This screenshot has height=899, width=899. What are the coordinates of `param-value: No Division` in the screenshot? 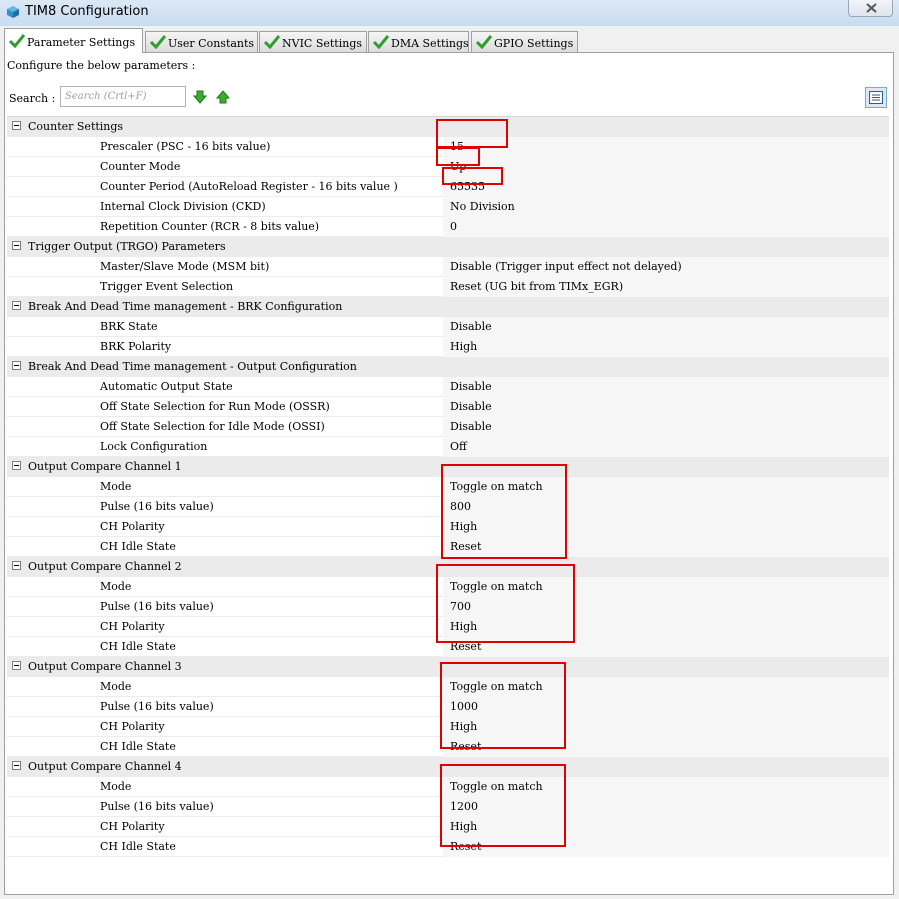 It's located at (482, 206).